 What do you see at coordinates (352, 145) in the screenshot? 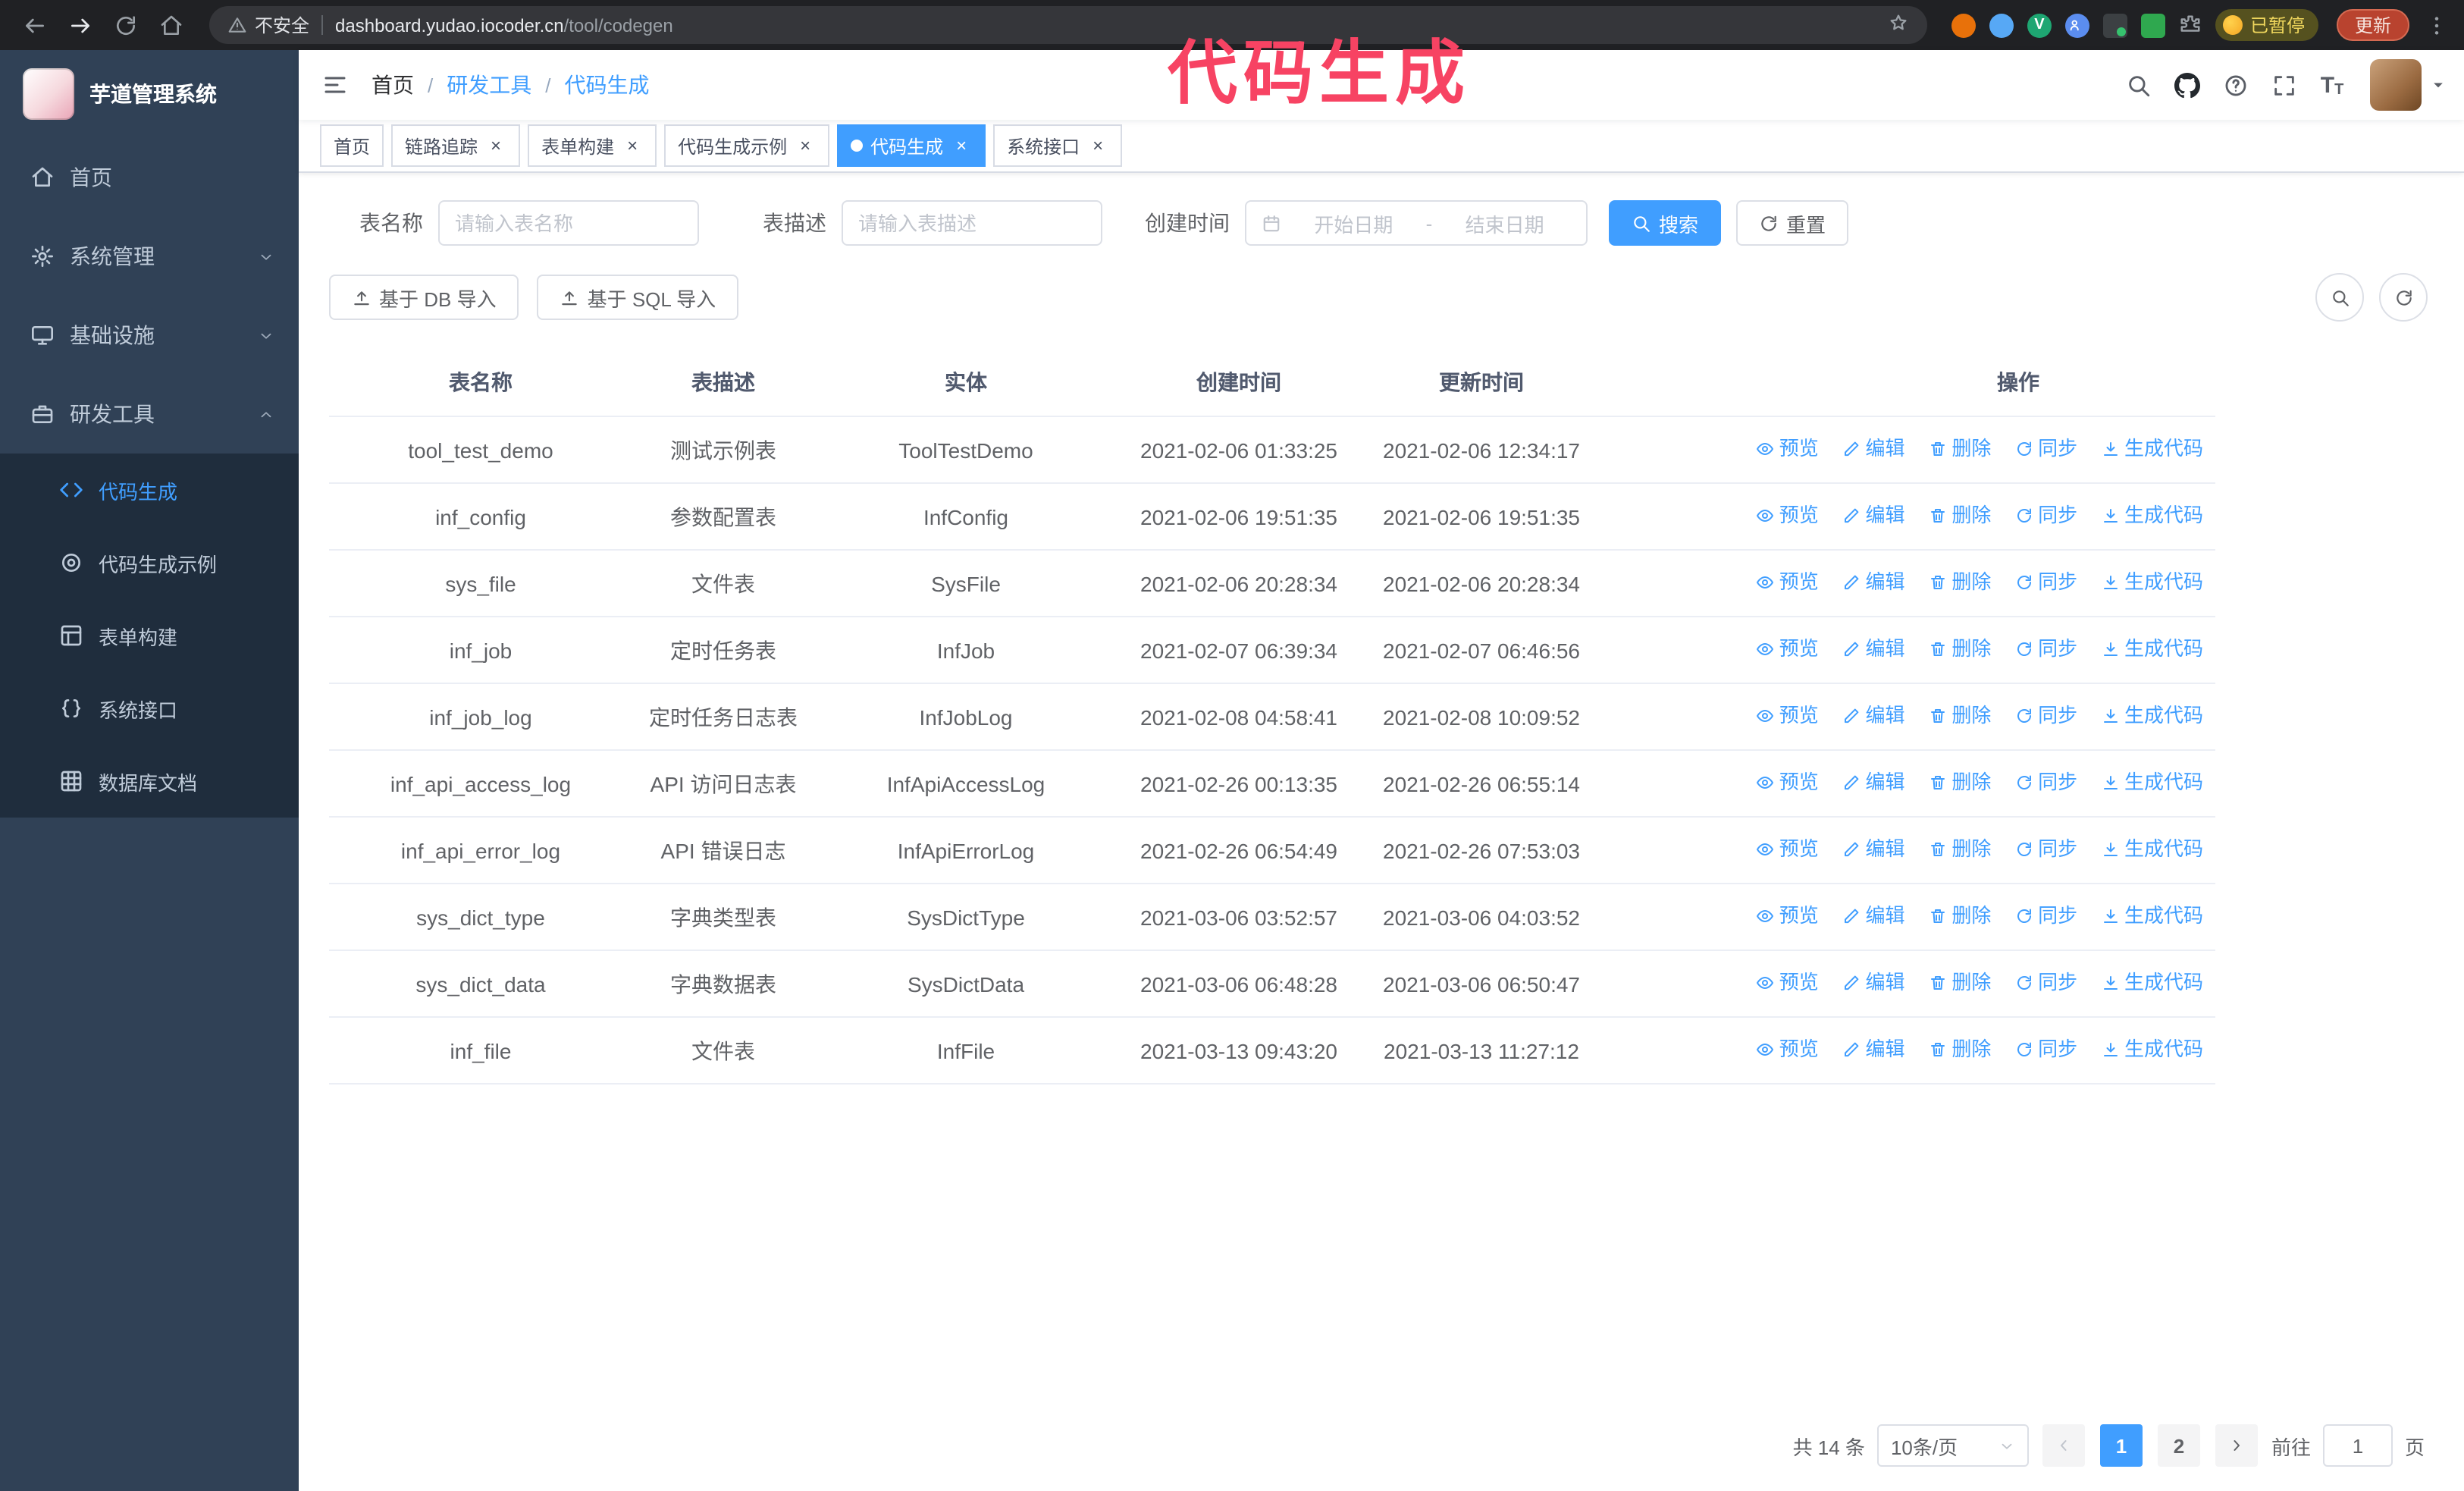
I see `tab-home: 首页` at bounding box center [352, 145].